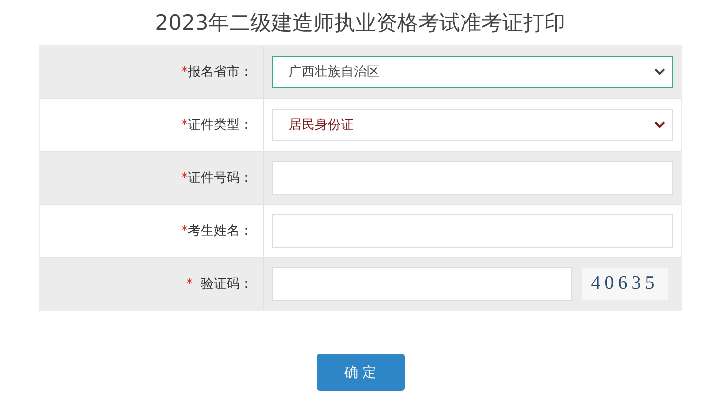 This screenshot has width=721, height=405. What do you see at coordinates (220, 178) in the screenshot?
I see `field-label: 证件号码：` at bounding box center [220, 178].